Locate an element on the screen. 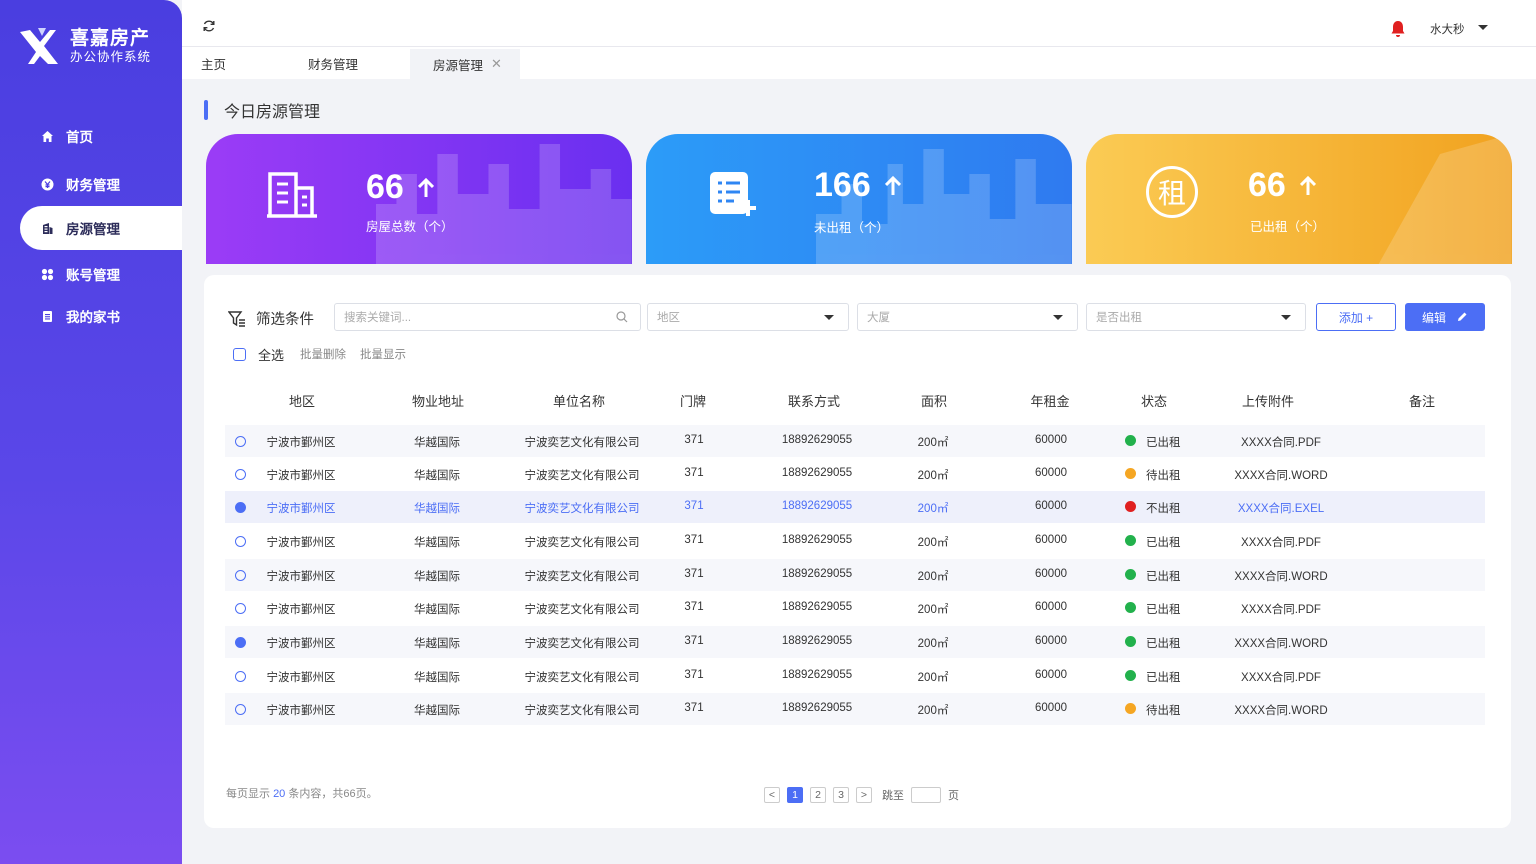 This screenshot has height=864, width=1536. book-icon is located at coordinates (47, 316).